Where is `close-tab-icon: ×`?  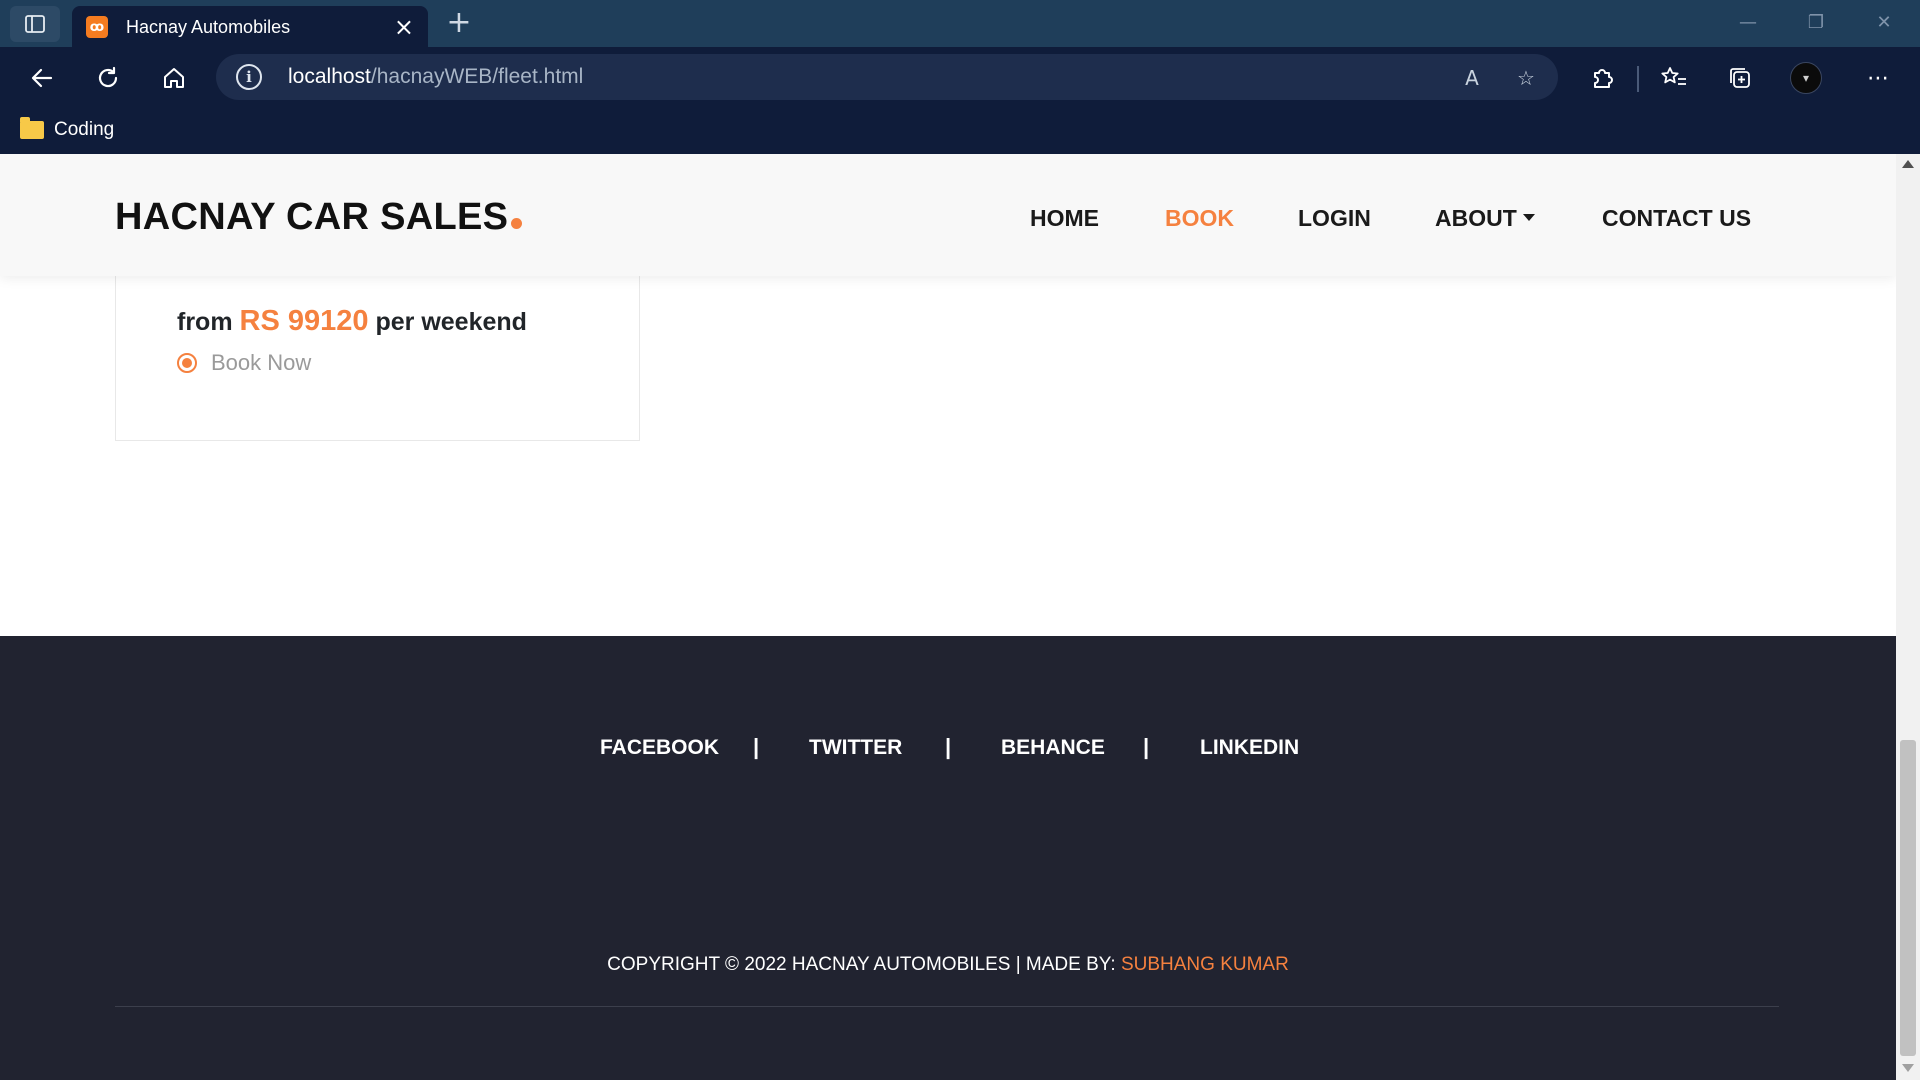 close-tab-icon: × is located at coordinates (404, 27).